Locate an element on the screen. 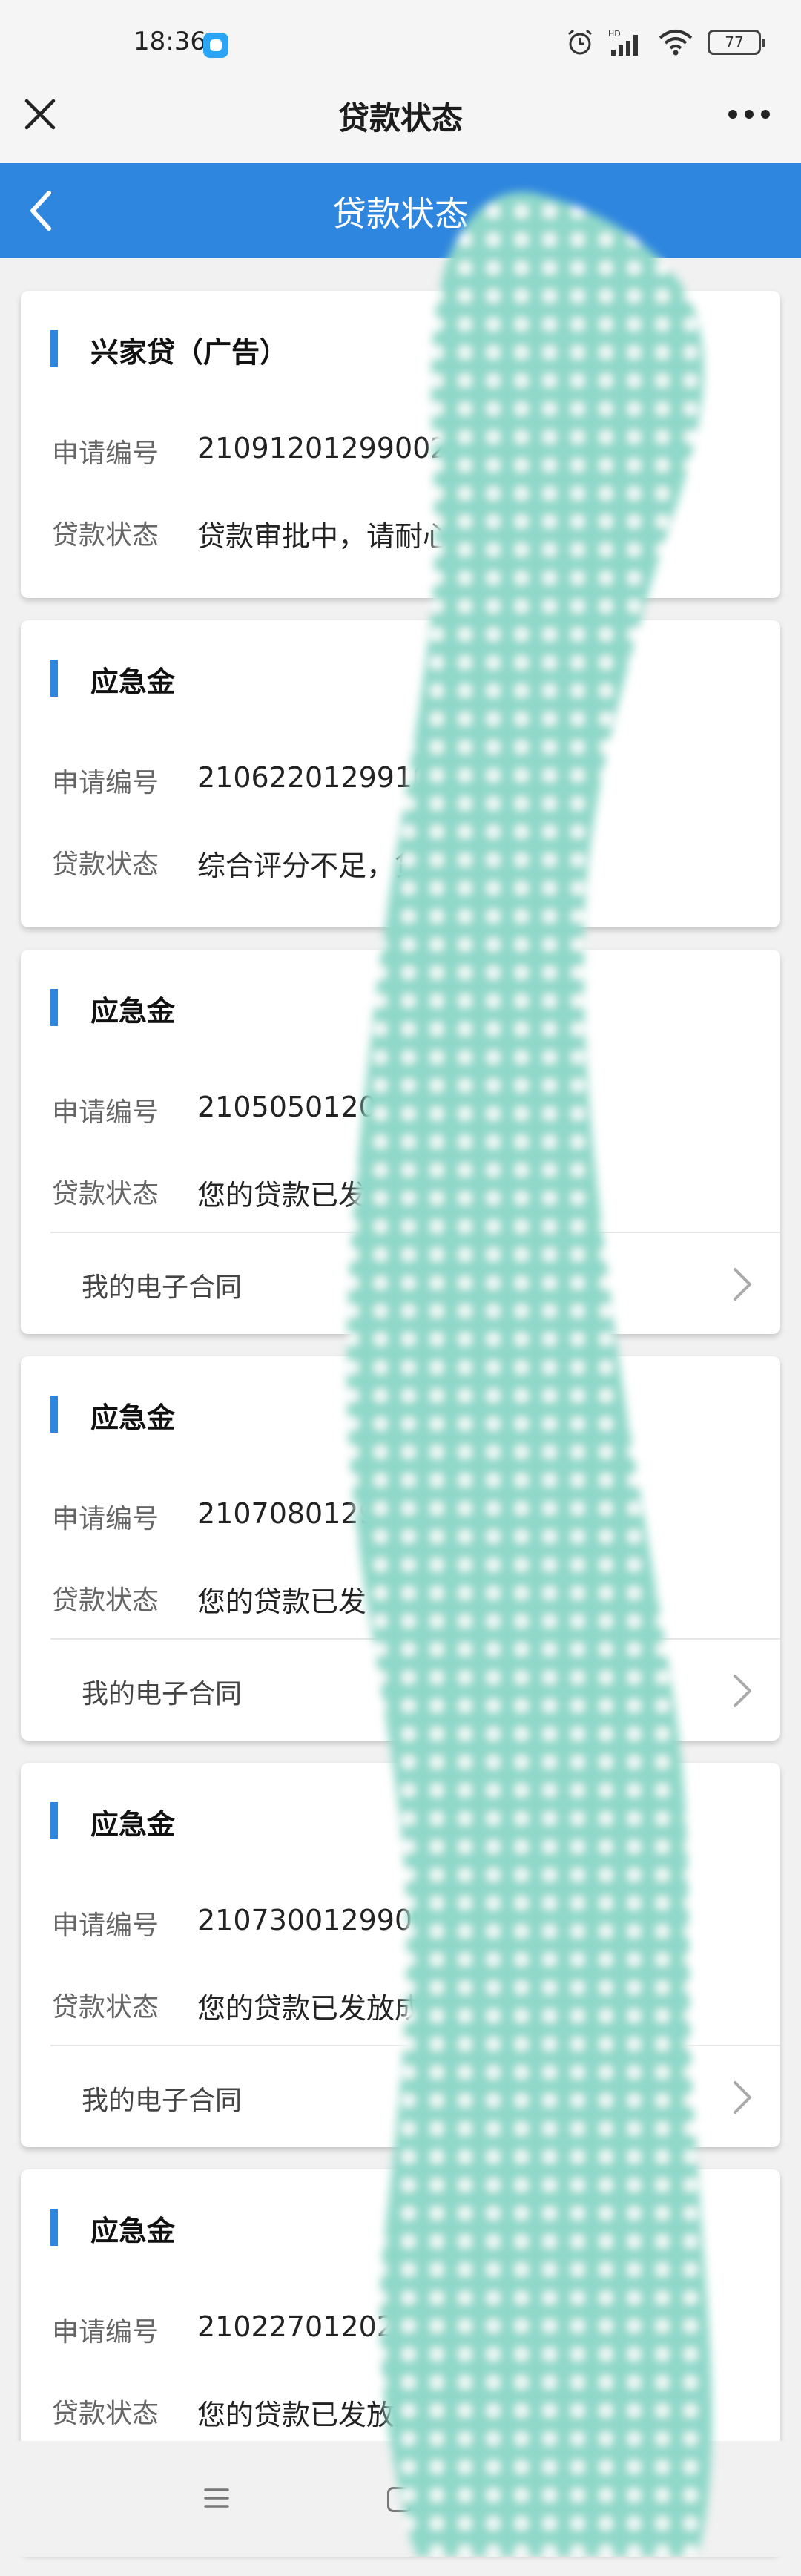 The height and width of the screenshot is (2576, 801). application-no-row: 申请编号 2107080129 WZK is located at coordinates (400, 1516).